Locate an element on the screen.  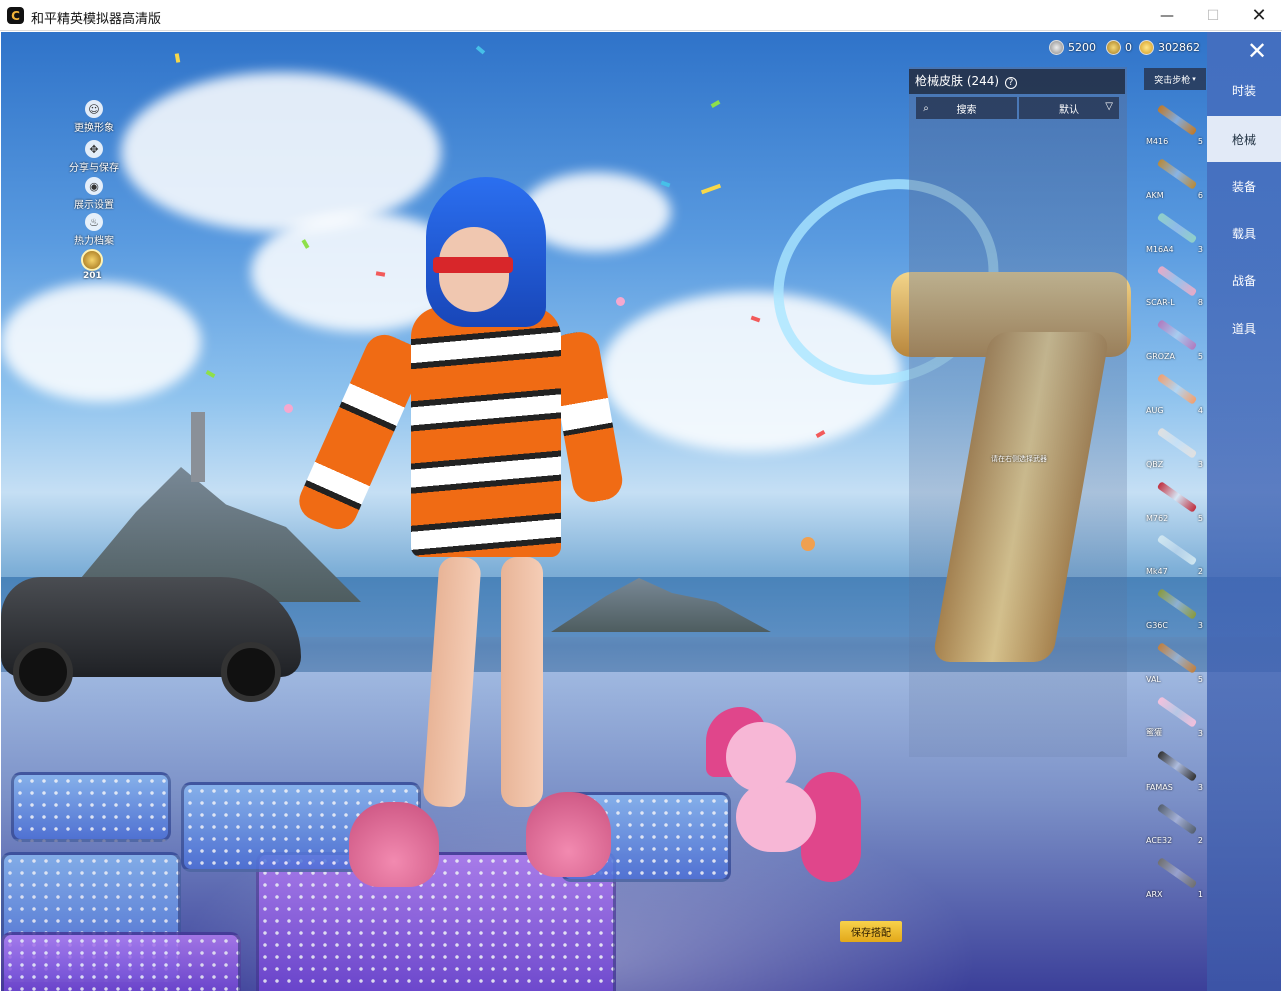
character-slipper-left is located at coordinates (394, 844).